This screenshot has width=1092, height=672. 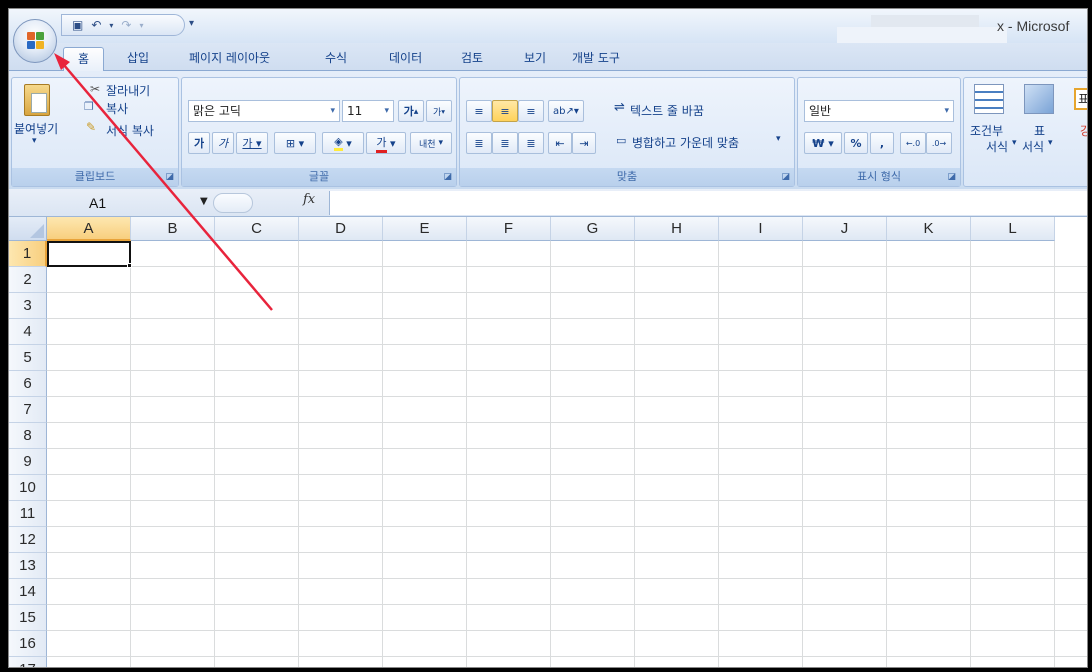 What do you see at coordinates (28, 410) in the screenshot?
I see `row-header-7: 7` at bounding box center [28, 410].